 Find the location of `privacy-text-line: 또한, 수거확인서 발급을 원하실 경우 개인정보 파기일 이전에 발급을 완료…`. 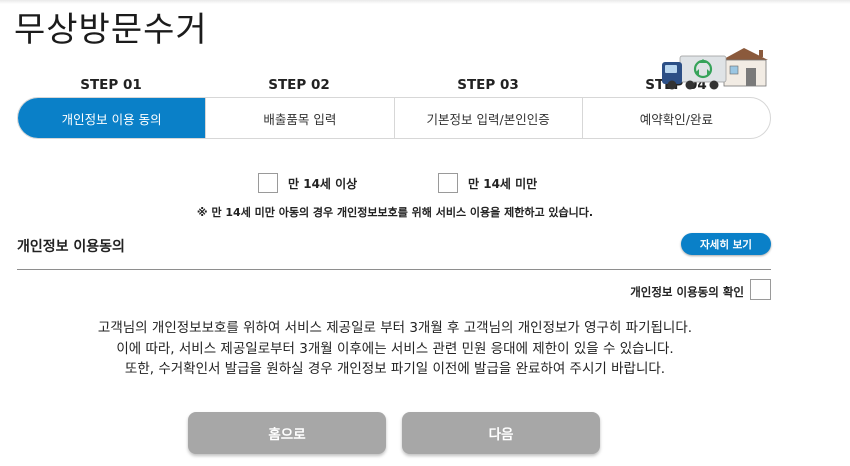

privacy-text-line: 또한, 수거확인서 발급을 원하실 경우 개인정보 파기일 이전에 발급을 완료… is located at coordinates (395, 369).